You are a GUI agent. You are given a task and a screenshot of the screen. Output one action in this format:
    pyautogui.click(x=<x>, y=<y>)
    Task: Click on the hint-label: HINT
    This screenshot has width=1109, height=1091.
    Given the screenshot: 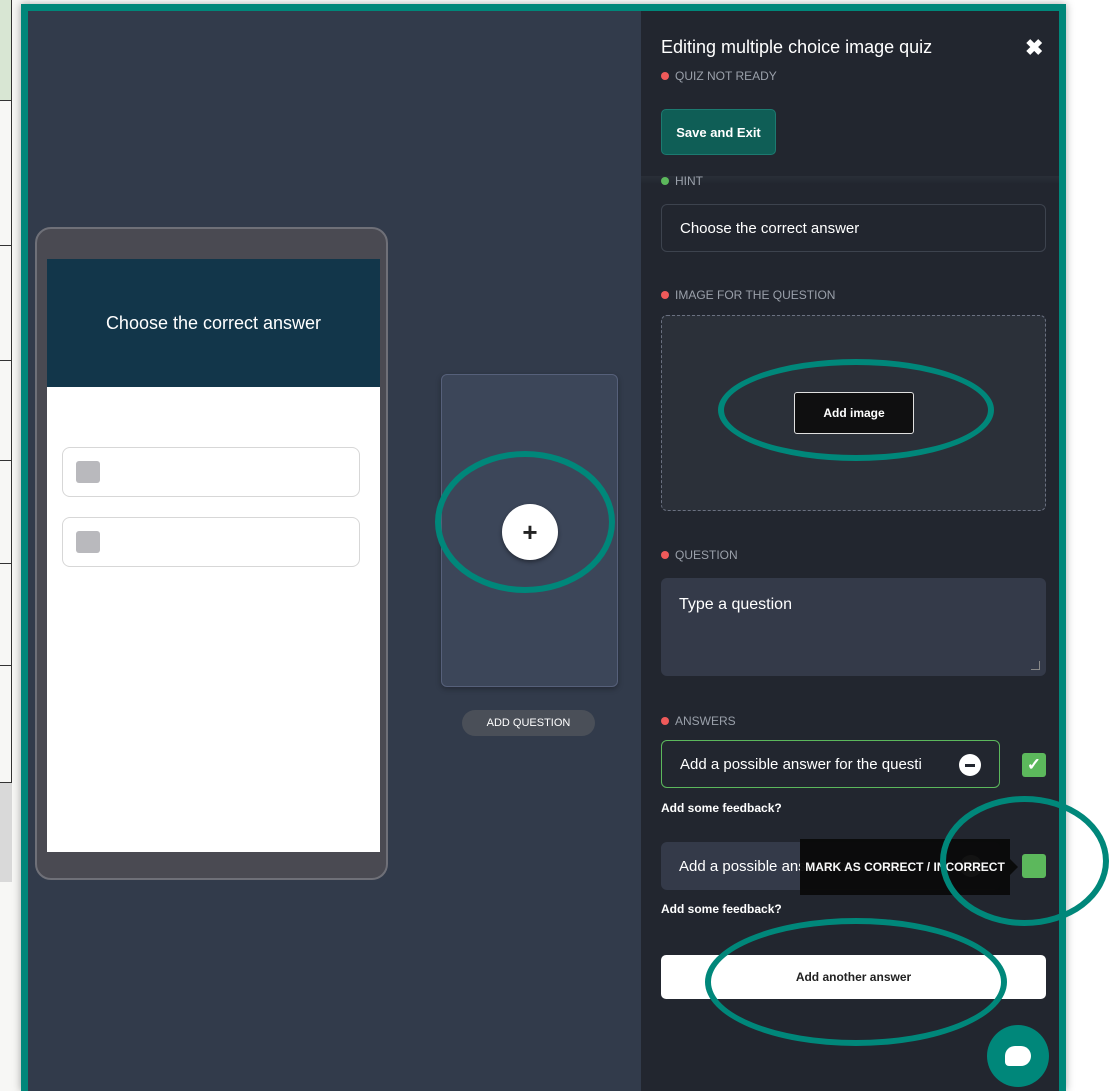 What is the action you would take?
    pyautogui.click(x=682, y=181)
    